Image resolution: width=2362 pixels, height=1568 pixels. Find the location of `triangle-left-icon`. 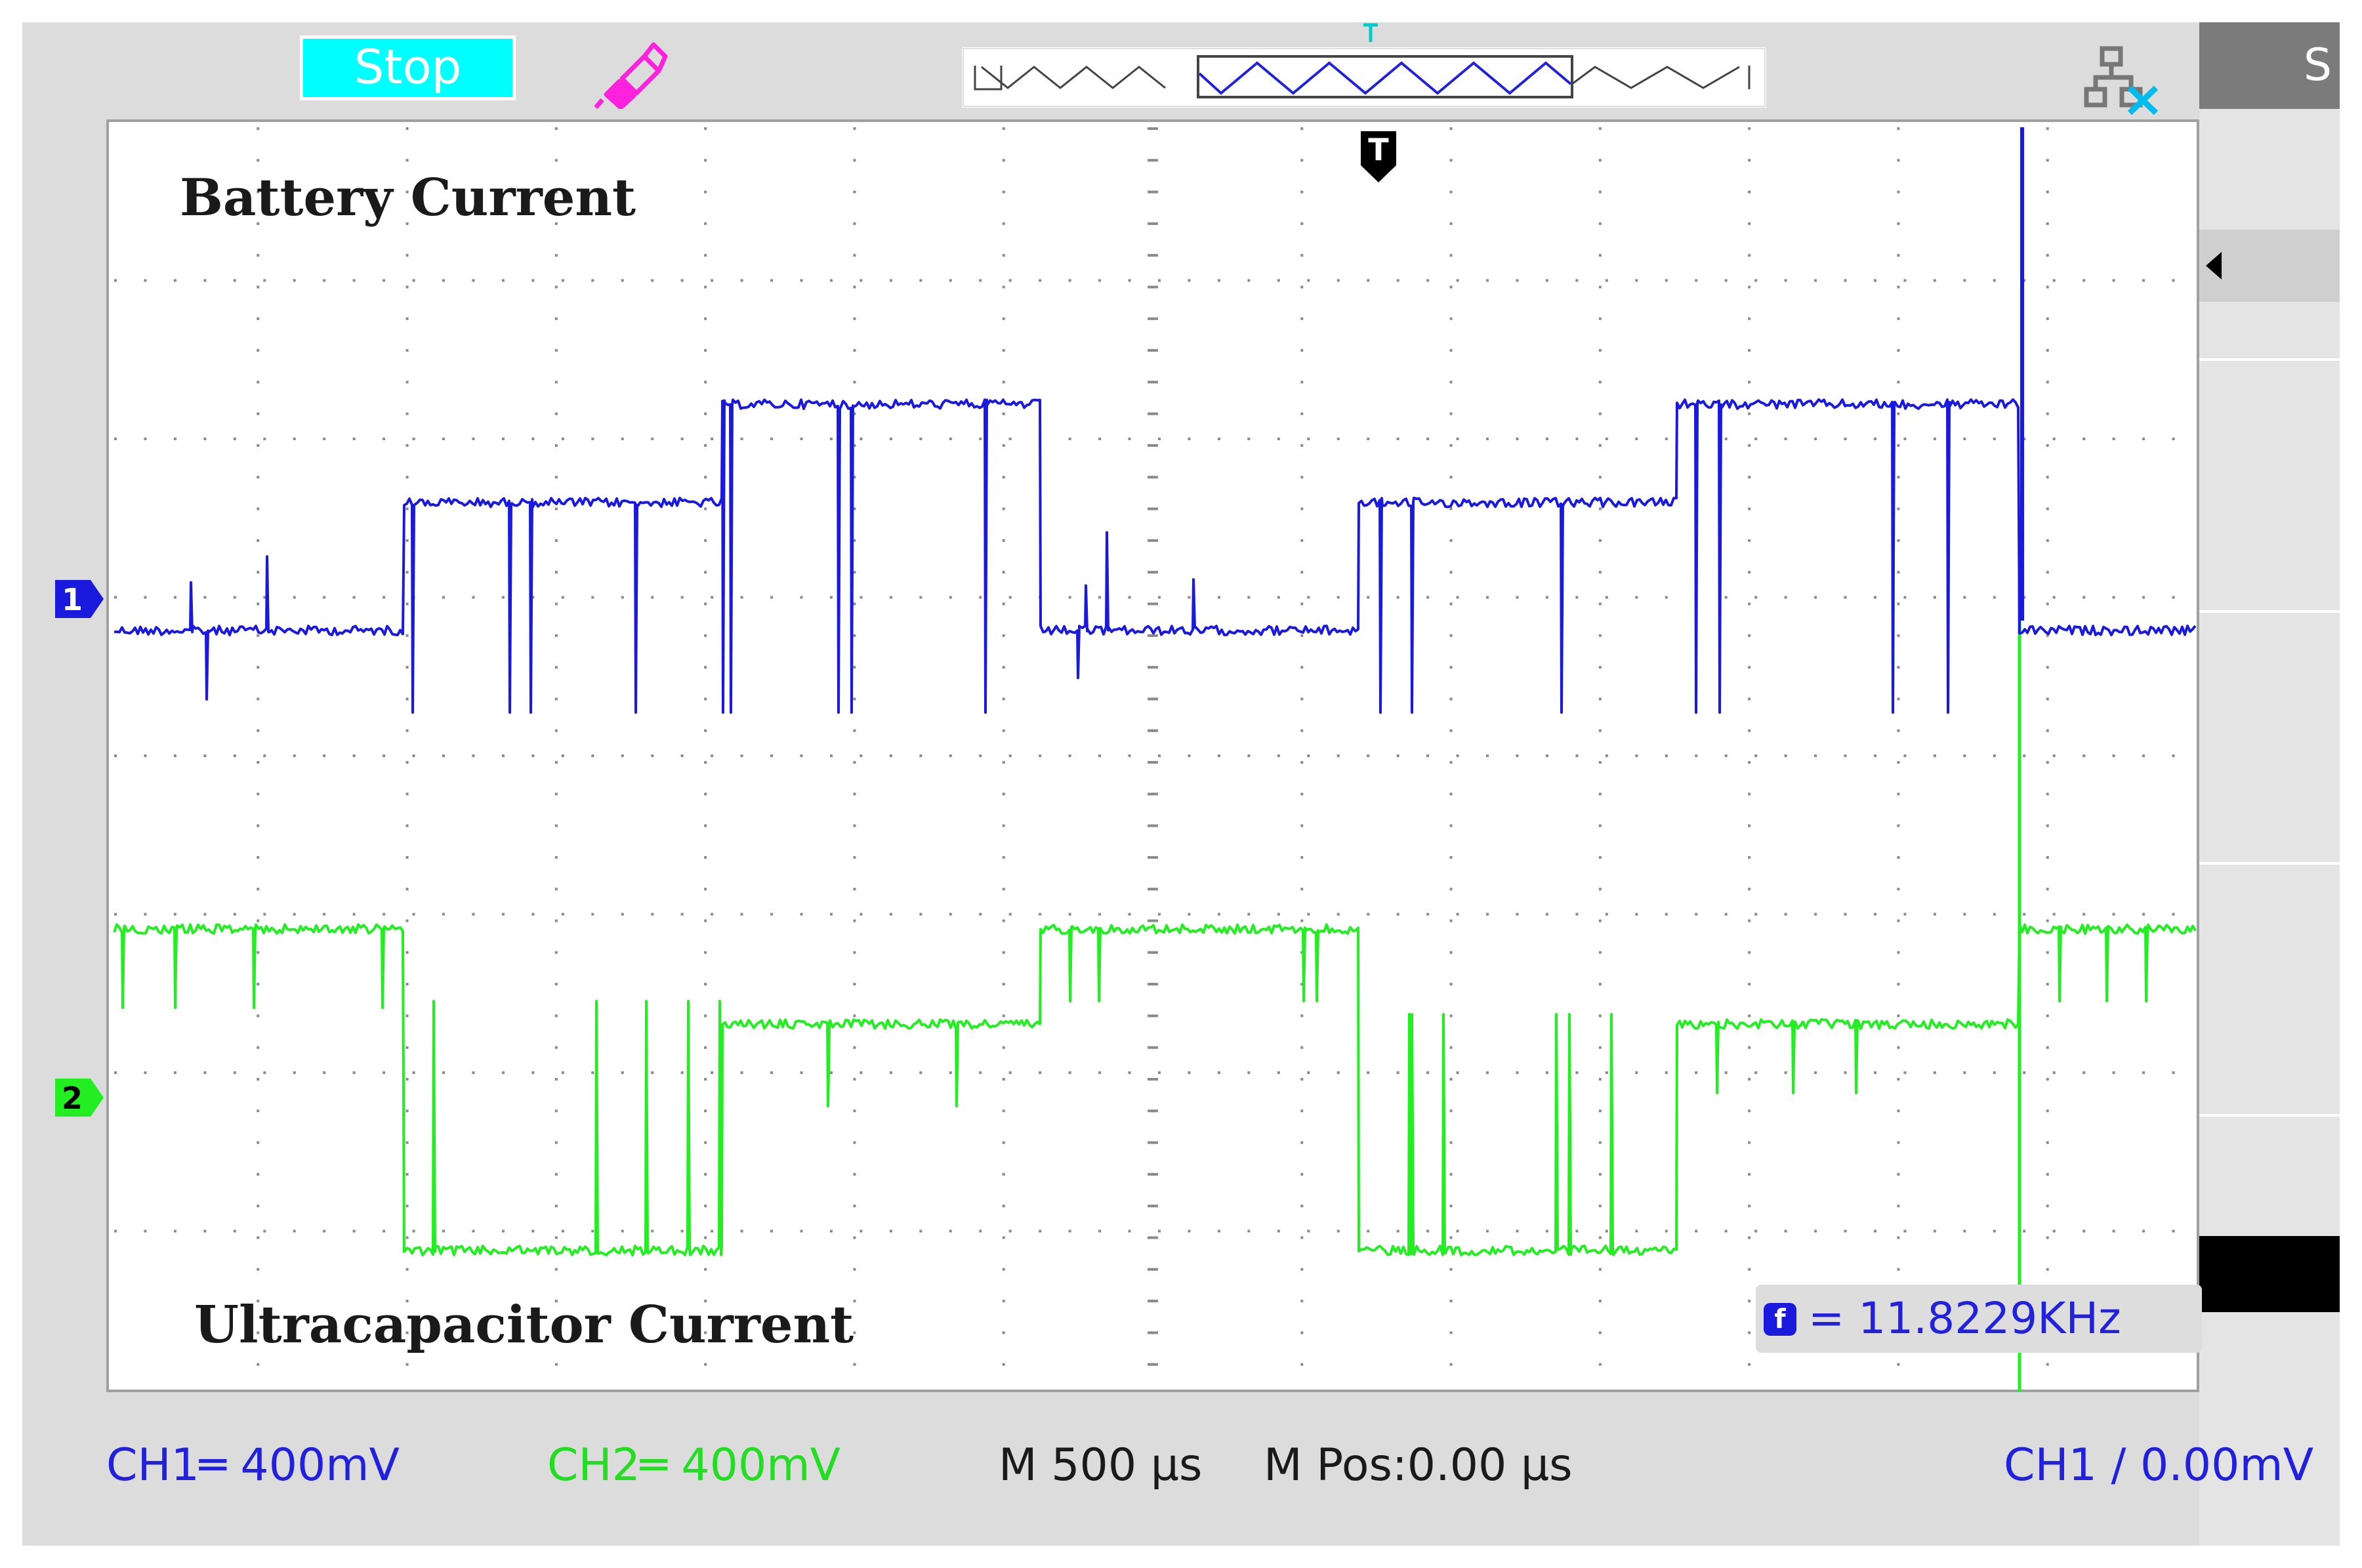

triangle-left-icon is located at coordinates (2214, 265).